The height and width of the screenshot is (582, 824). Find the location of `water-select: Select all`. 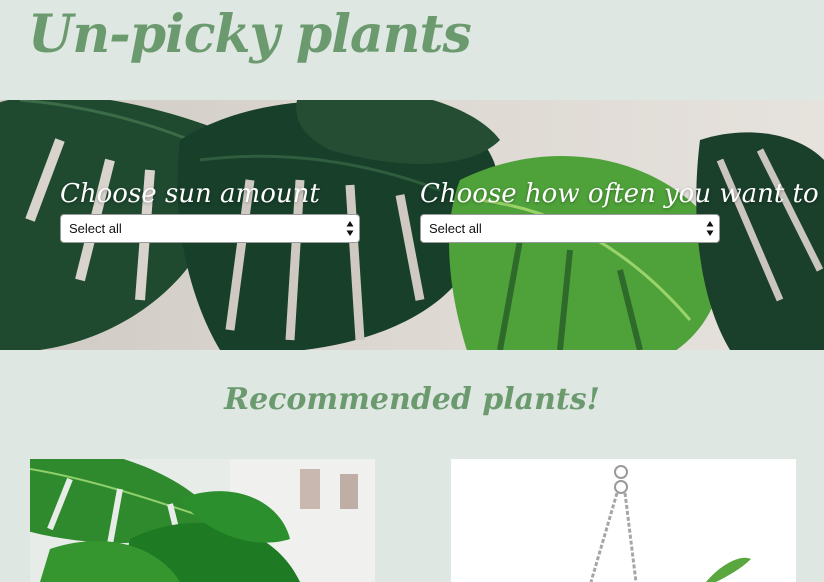

water-select: Select all is located at coordinates (570, 228).